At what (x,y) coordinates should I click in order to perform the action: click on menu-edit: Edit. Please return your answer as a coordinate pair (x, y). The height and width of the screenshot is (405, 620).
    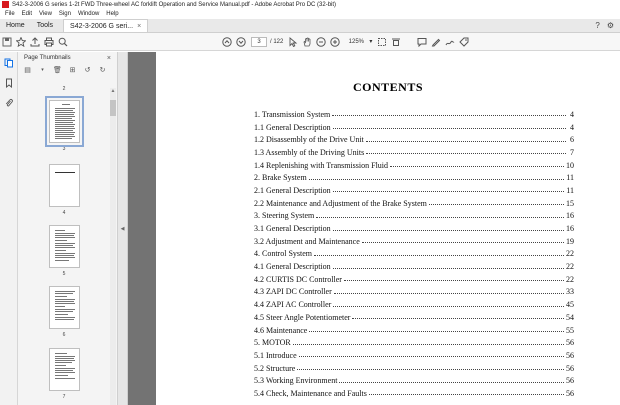
    Looking at the image, I should click on (27, 14).